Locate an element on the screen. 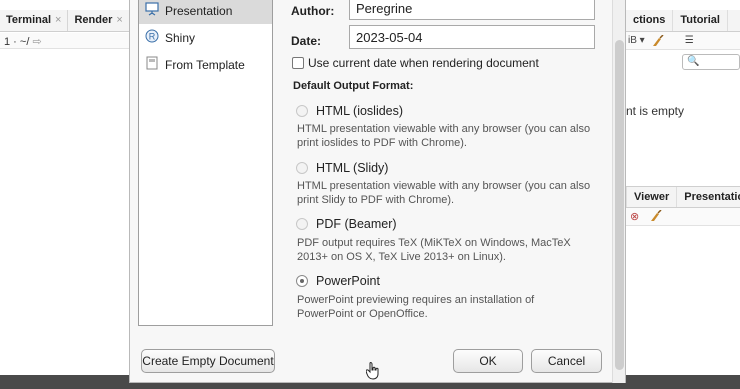  author-input is located at coordinates (472, 10).